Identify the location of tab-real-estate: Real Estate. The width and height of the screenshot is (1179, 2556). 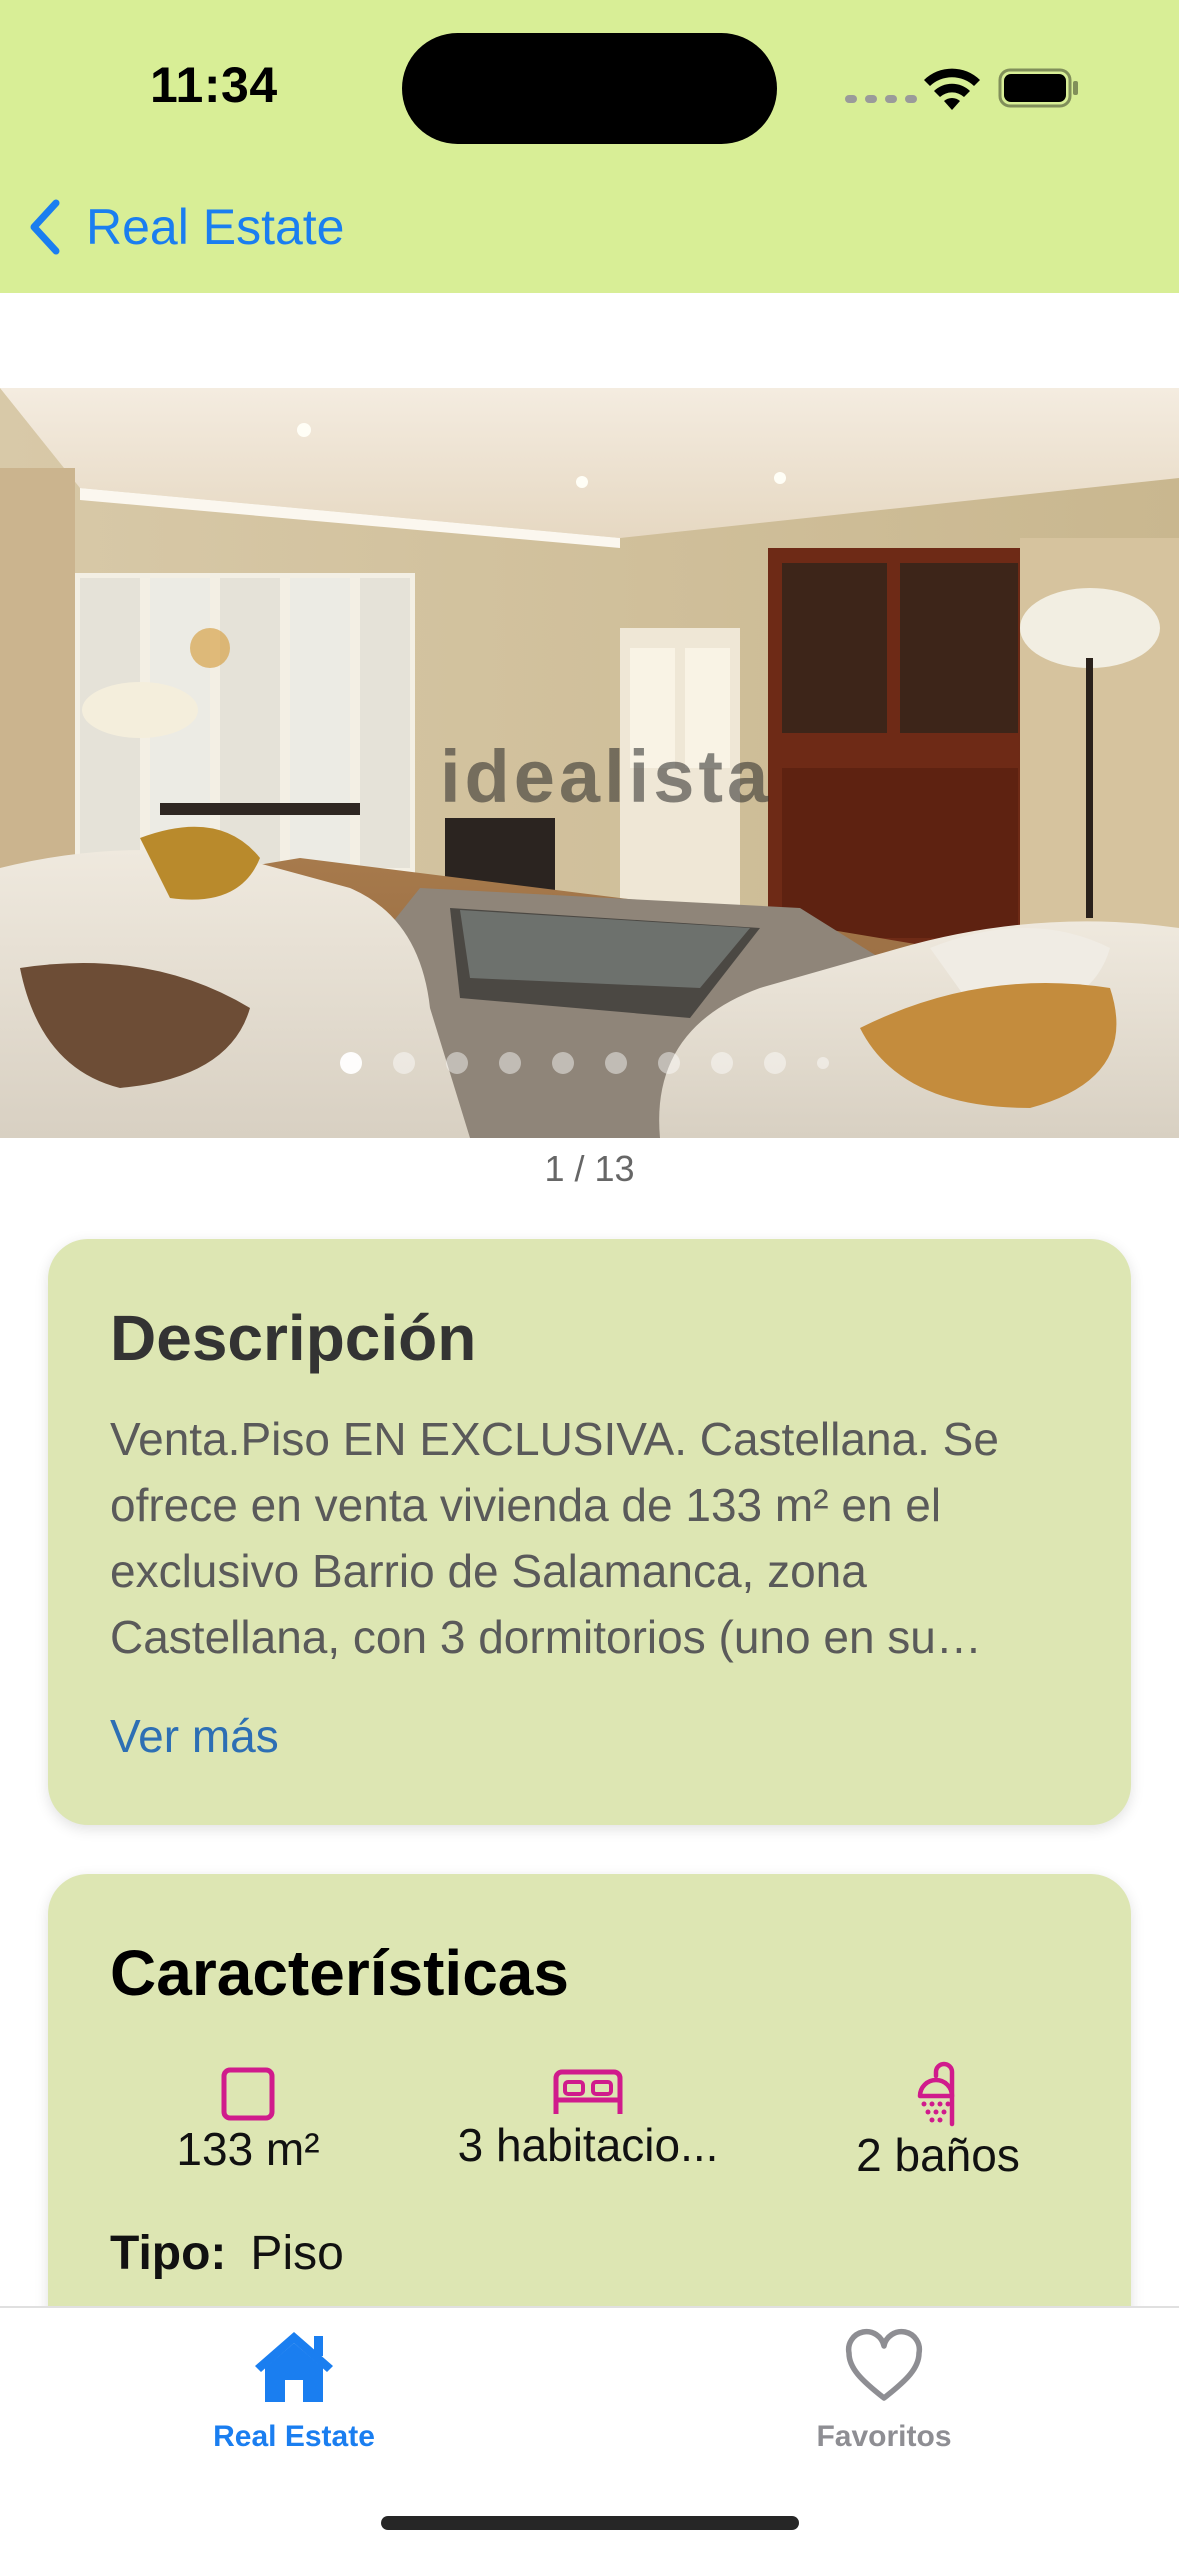
(294, 2391).